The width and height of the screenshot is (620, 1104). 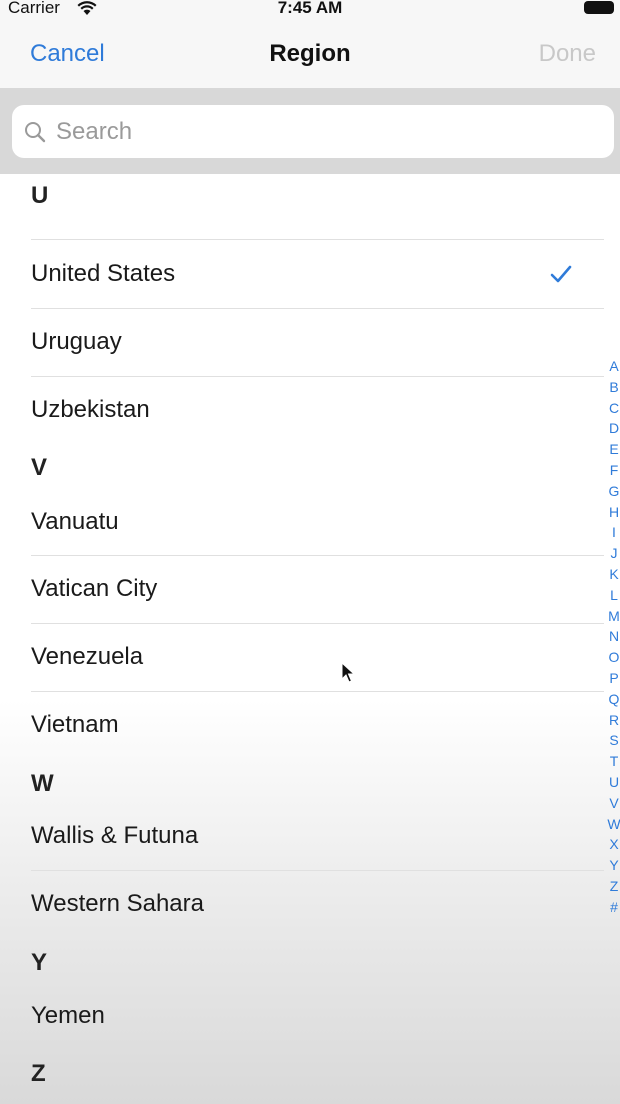 What do you see at coordinates (39, 962) in the screenshot?
I see `section-header-y: Y` at bounding box center [39, 962].